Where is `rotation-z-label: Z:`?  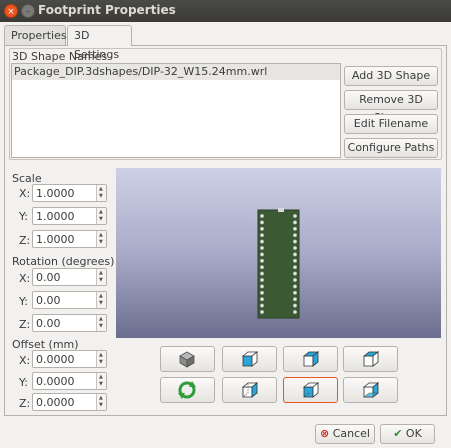
rotation-z-label: Z: is located at coordinates (25, 324).